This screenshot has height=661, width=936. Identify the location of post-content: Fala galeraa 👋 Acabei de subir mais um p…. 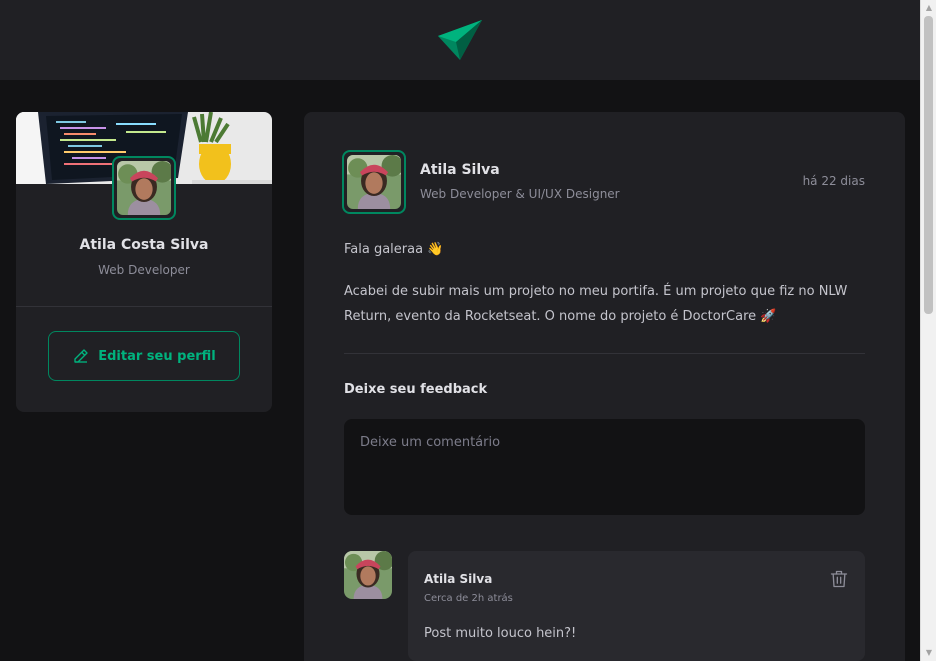
(604, 291).